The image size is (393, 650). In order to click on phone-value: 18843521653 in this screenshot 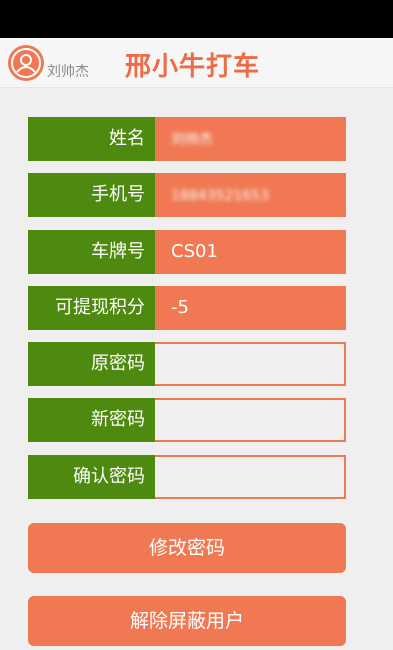, I will do `click(250, 195)`.